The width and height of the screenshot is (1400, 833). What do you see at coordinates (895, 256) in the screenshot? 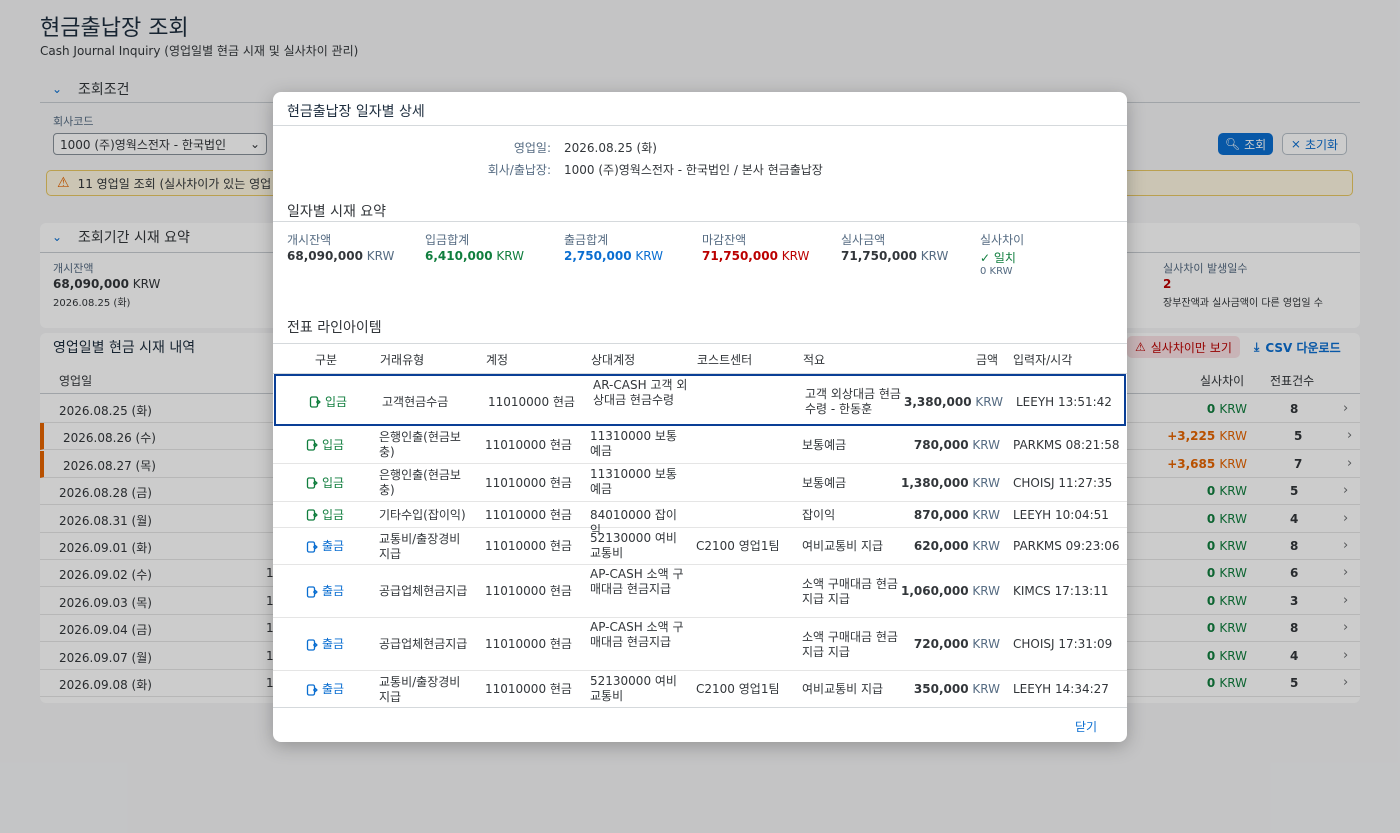
I see `actual-value: 71,750,000 KRW` at bounding box center [895, 256].